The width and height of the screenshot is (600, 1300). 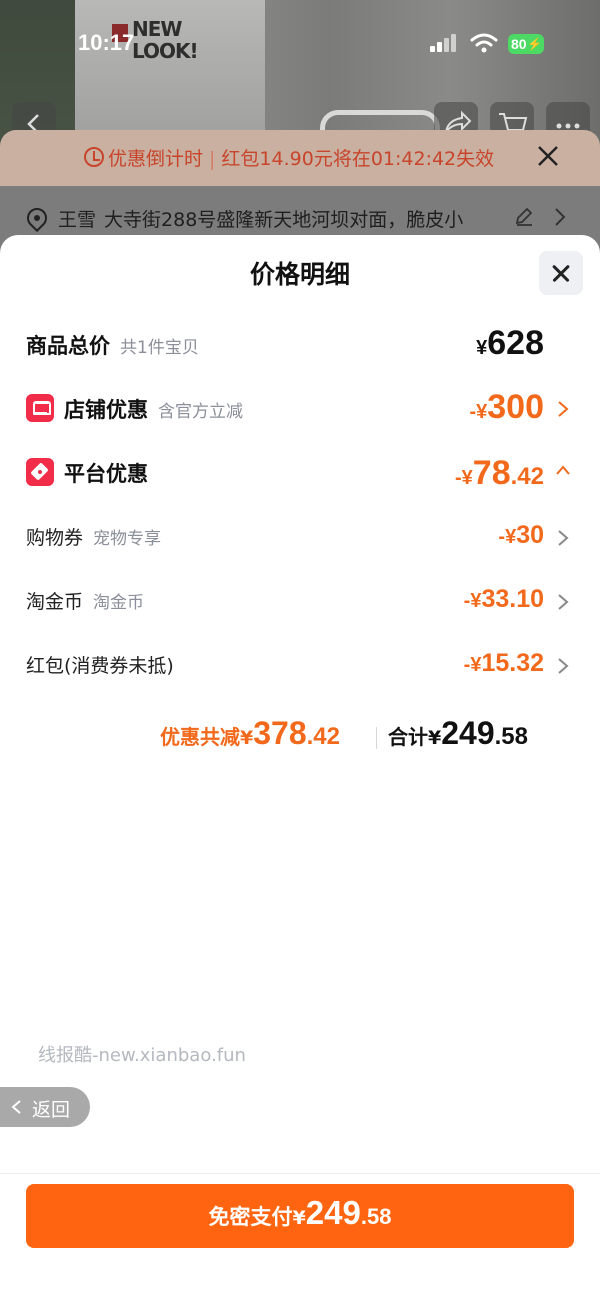 What do you see at coordinates (153, 409) in the screenshot?
I see `row-label: 店铺优惠 含官方立减` at bounding box center [153, 409].